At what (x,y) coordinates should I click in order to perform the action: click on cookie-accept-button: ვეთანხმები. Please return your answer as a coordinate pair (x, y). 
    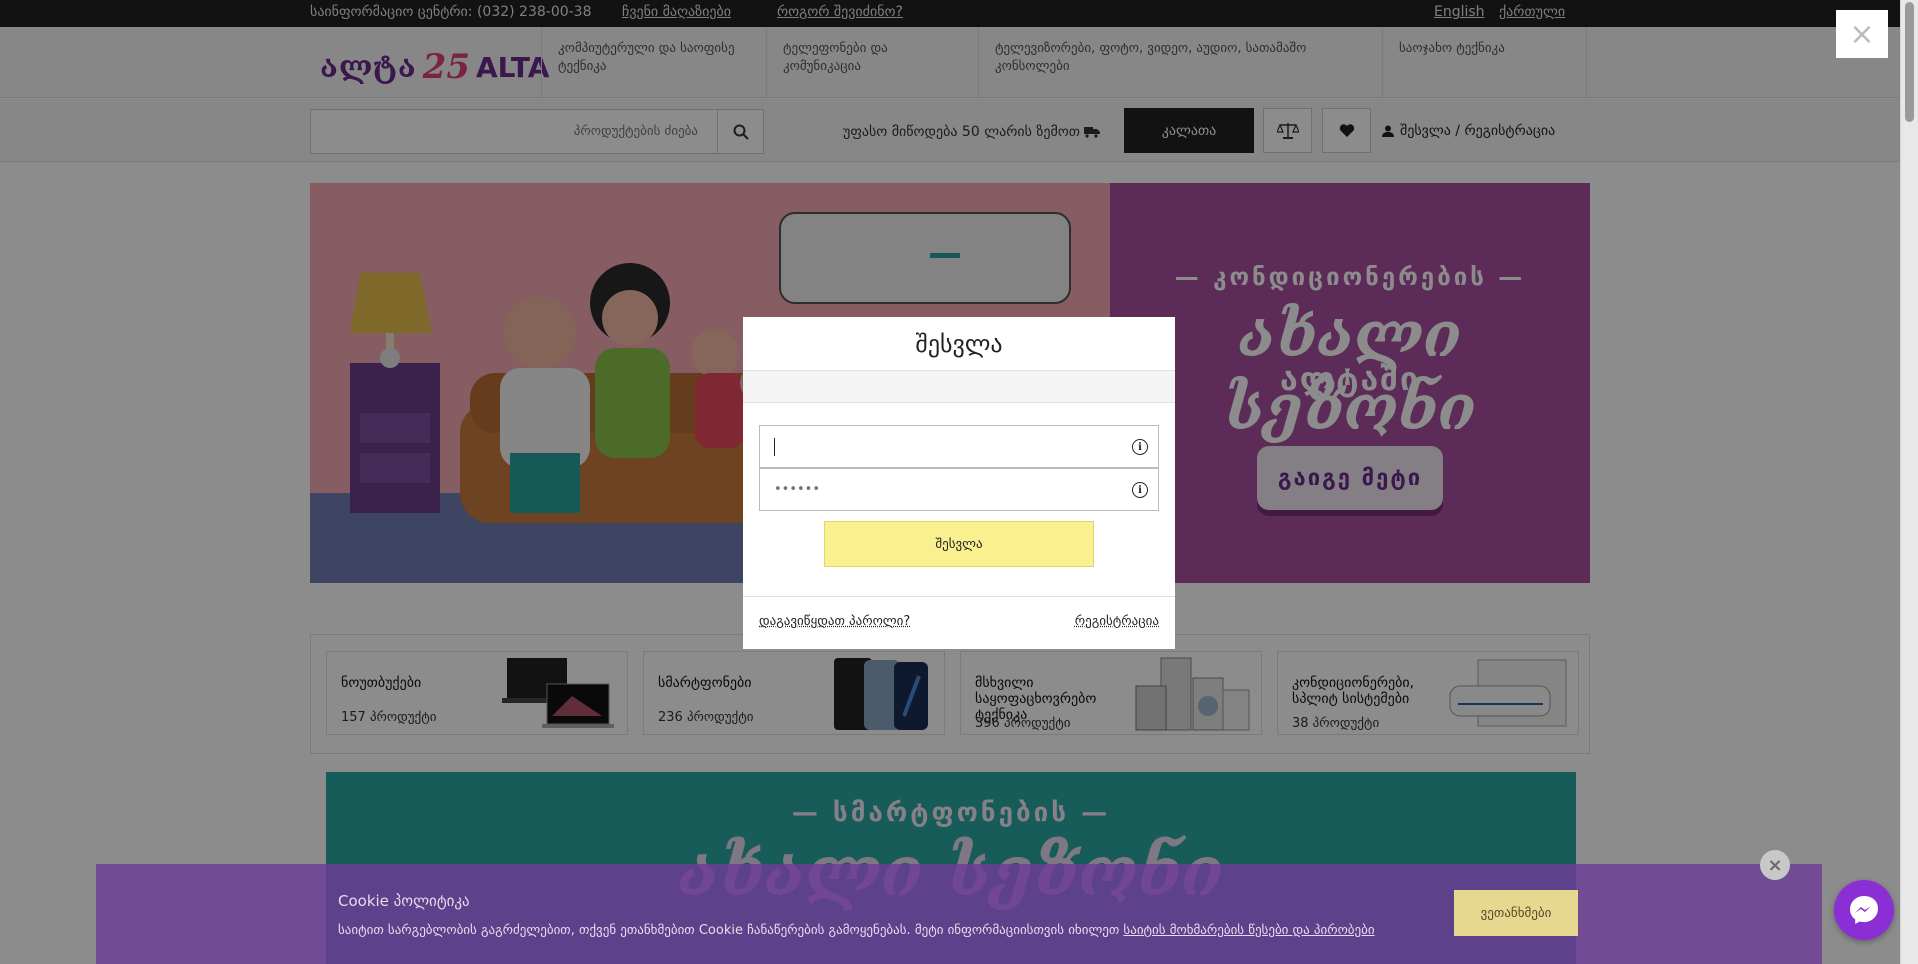
    Looking at the image, I should click on (1516, 913).